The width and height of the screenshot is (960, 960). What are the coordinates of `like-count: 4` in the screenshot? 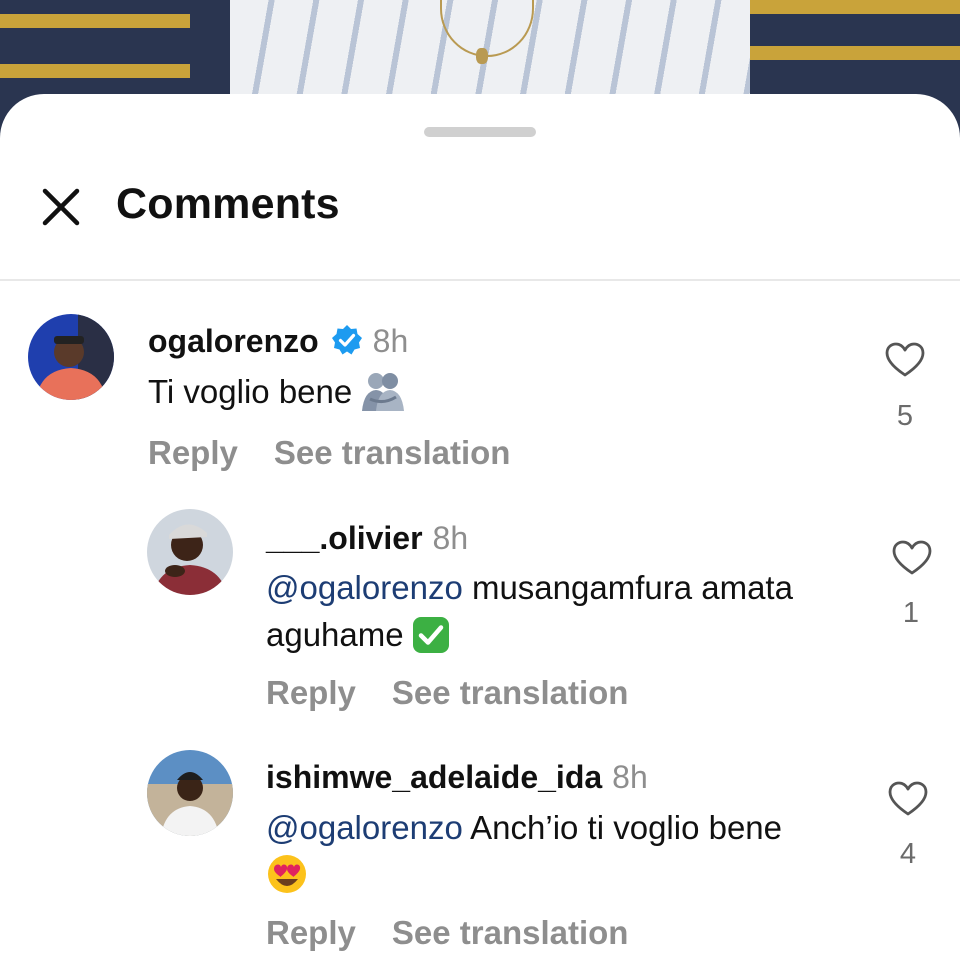 It's located at (908, 854).